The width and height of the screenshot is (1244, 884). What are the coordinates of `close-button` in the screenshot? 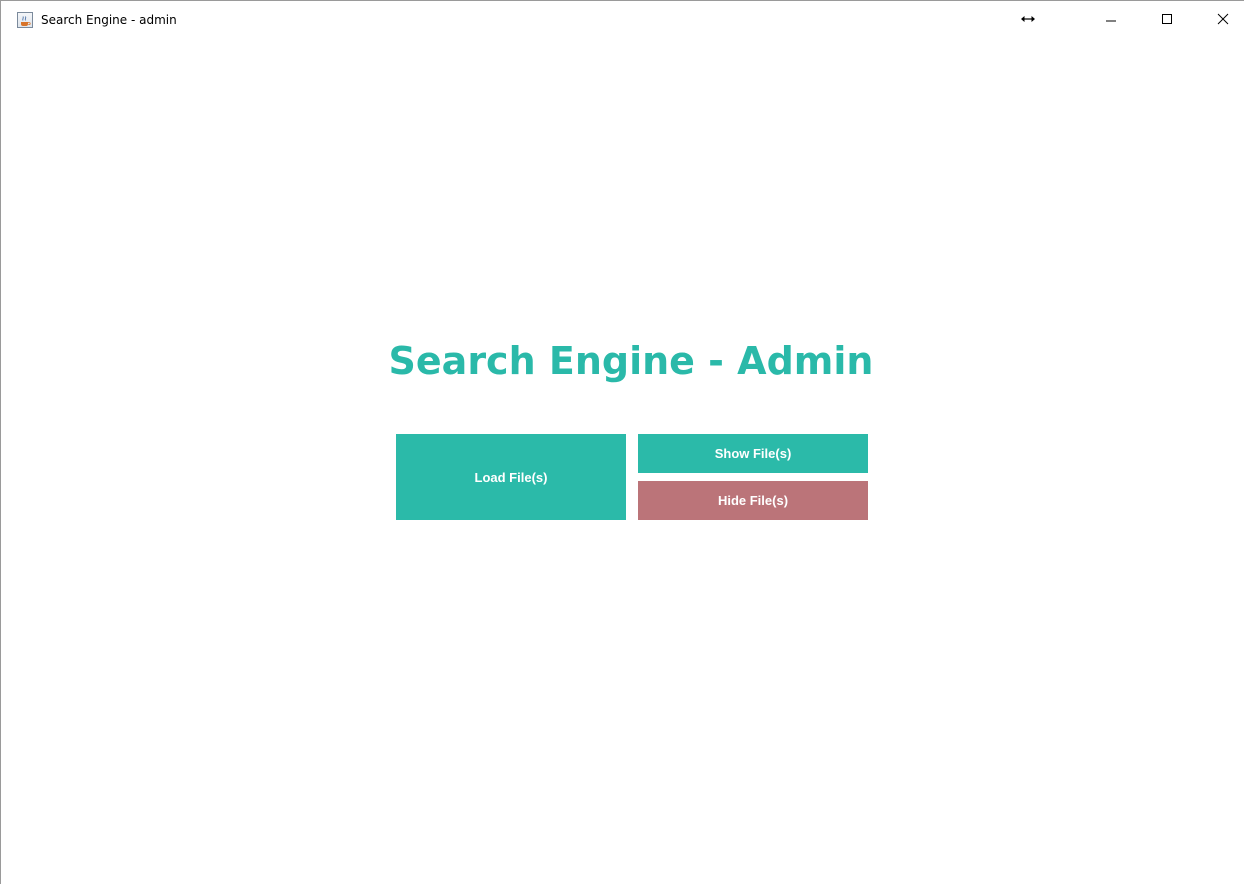 It's located at (1222, 20).